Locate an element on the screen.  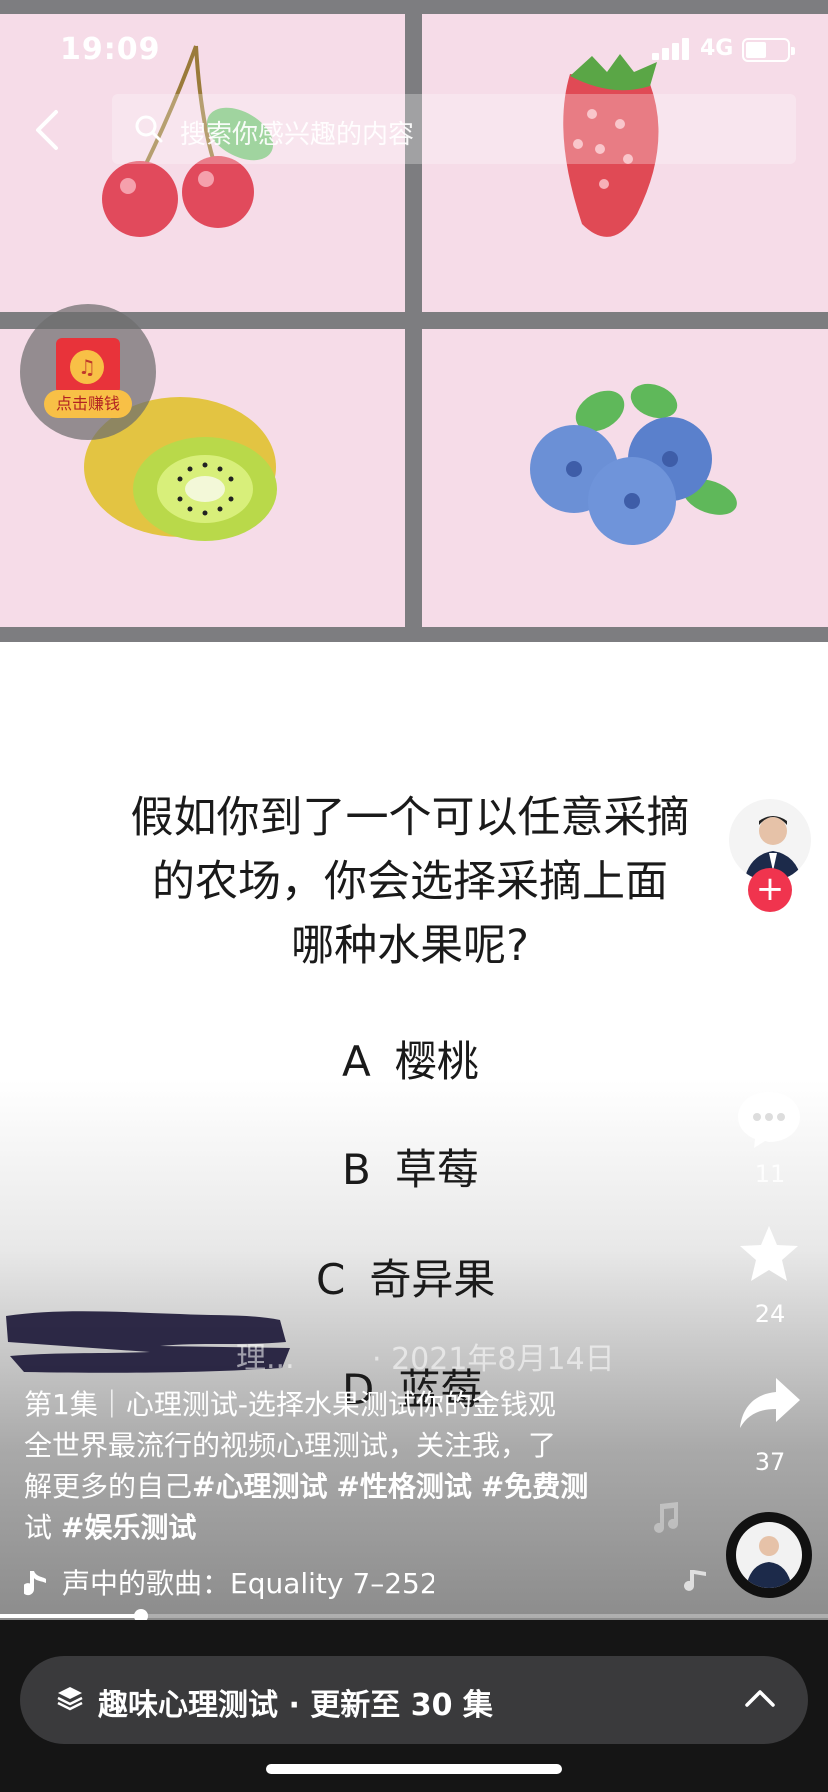
disc-cover-image is located at coordinates (769, 1555).